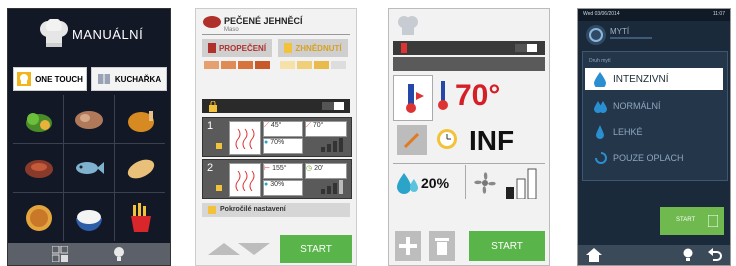 This screenshot has width=736, height=266. Describe the element at coordinates (60, 254) in the screenshot. I see `grid-icon` at that location.